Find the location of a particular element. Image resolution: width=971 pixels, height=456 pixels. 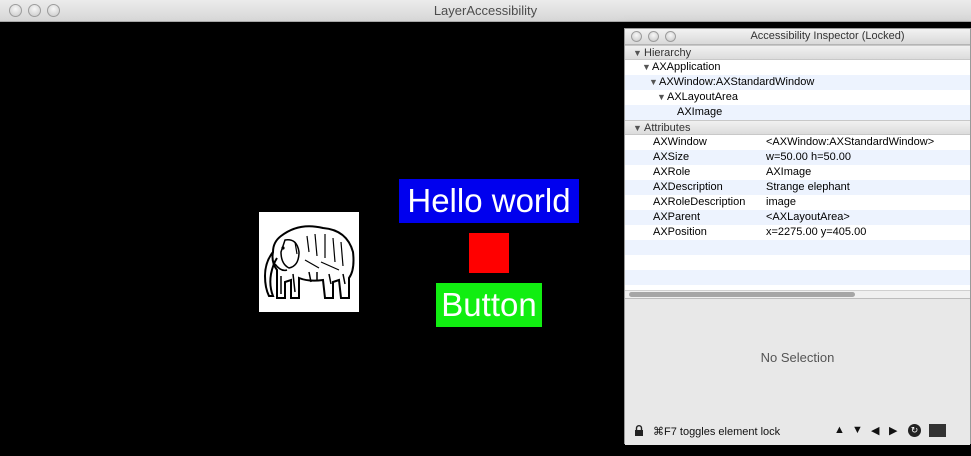

attribute-row: AXSize w=50.00 h=50.00 is located at coordinates (797, 157).